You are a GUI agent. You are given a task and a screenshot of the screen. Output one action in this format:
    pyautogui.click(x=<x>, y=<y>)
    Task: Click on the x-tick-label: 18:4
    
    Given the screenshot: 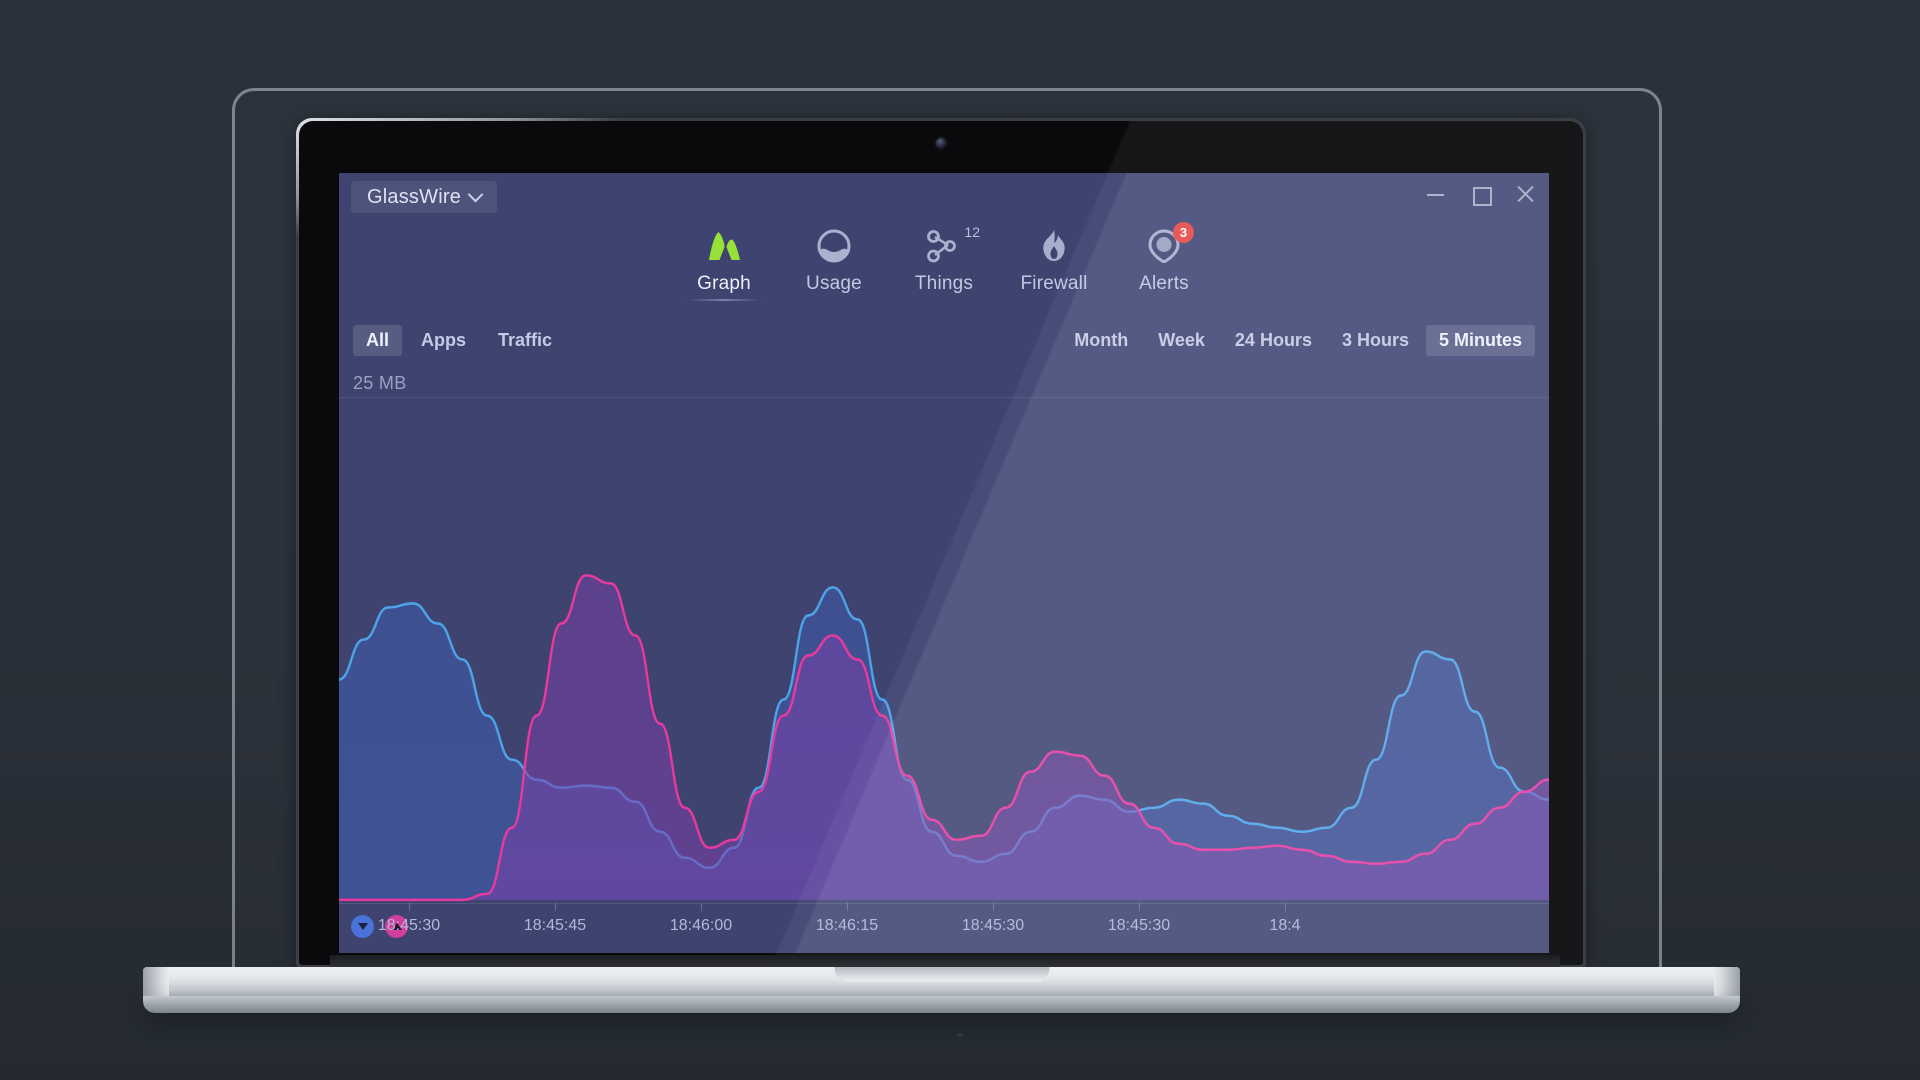 What is the action you would take?
    pyautogui.click(x=1285, y=925)
    